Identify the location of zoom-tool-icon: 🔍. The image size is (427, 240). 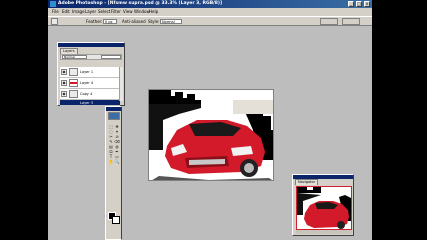
(117, 161).